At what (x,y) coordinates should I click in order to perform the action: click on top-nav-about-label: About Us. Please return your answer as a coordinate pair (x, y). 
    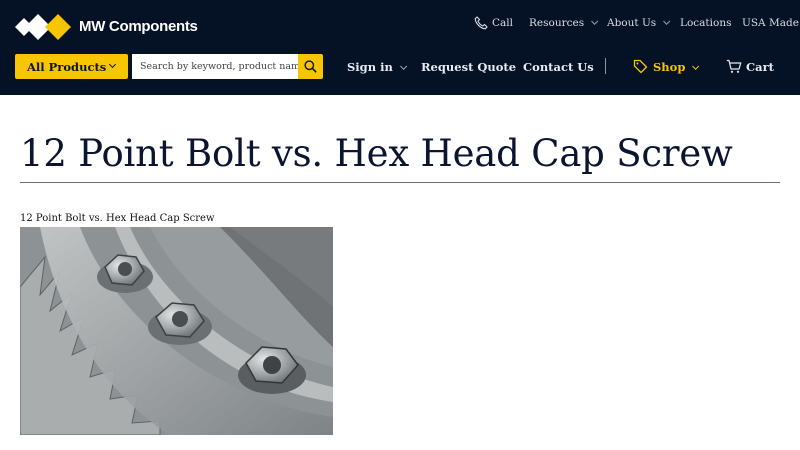
    Looking at the image, I should click on (632, 23).